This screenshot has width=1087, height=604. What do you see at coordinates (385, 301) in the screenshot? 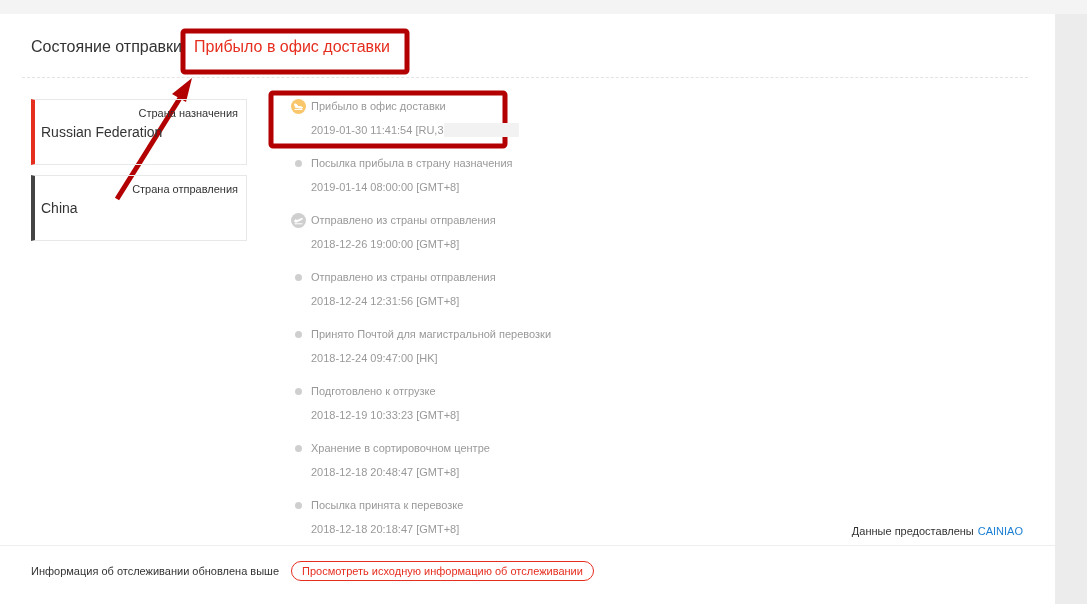
I see `event-time: 2018-12-24 12:31:56 [GMT+8]` at bounding box center [385, 301].